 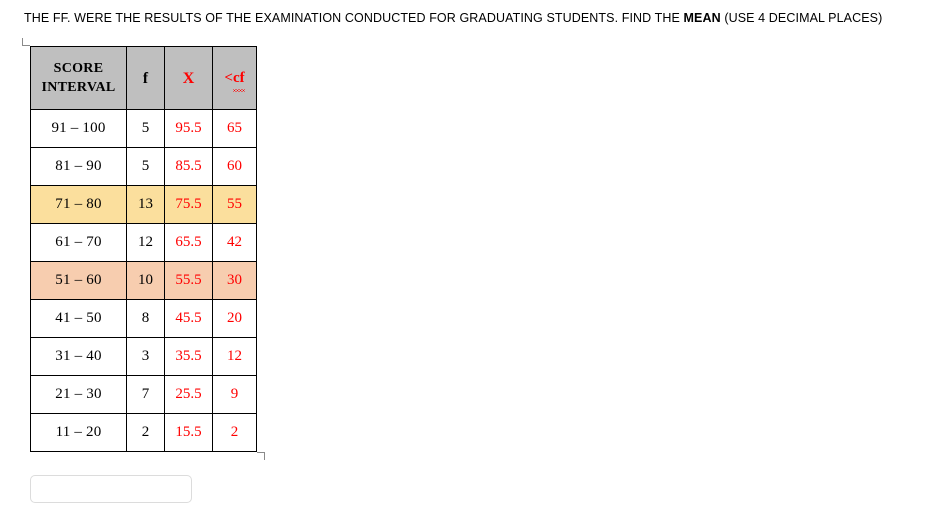 What do you see at coordinates (234, 242) in the screenshot?
I see `cell-cumulative-frequency: 42` at bounding box center [234, 242].